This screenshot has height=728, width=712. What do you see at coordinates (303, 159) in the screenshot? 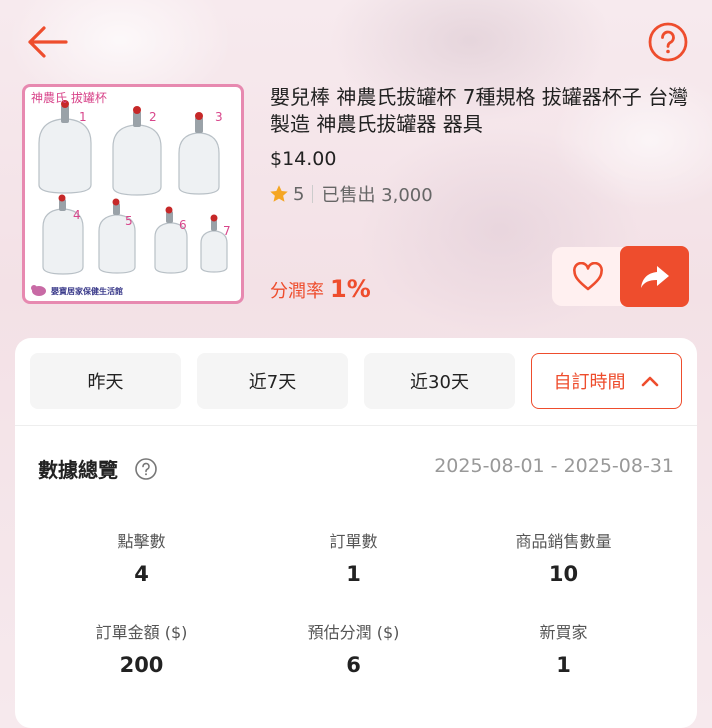
I see `product-price: $14.00` at bounding box center [303, 159].